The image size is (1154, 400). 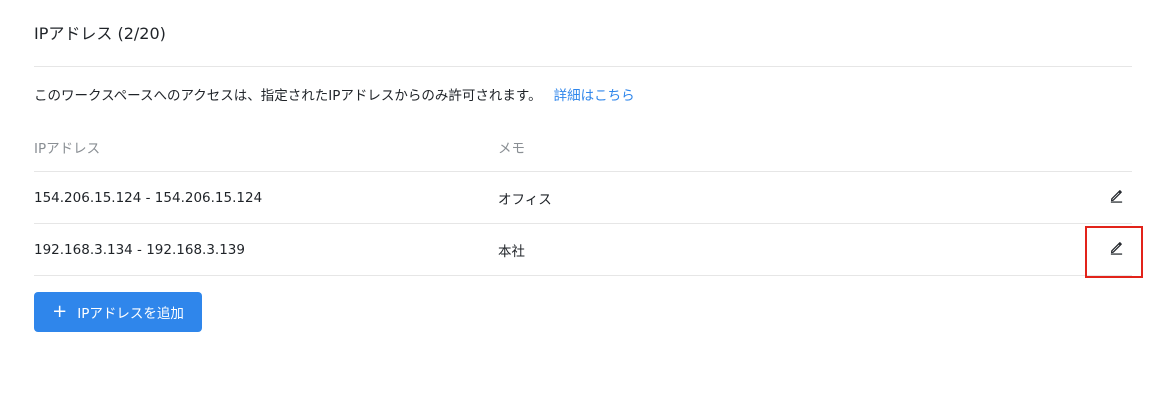 What do you see at coordinates (583, 149) in the screenshot?
I see `table-header: IPアドレス メモ` at bounding box center [583, 149].